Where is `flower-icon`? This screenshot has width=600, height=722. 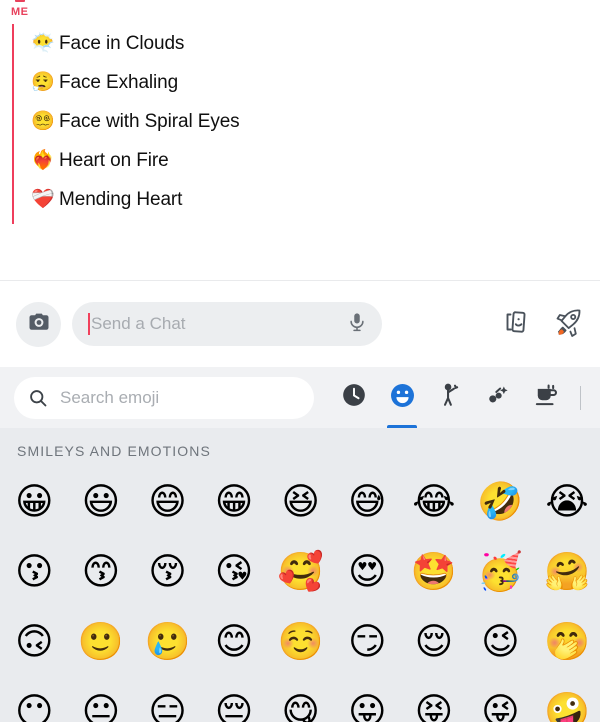 flower-icon is located at coordinates (498, 397).